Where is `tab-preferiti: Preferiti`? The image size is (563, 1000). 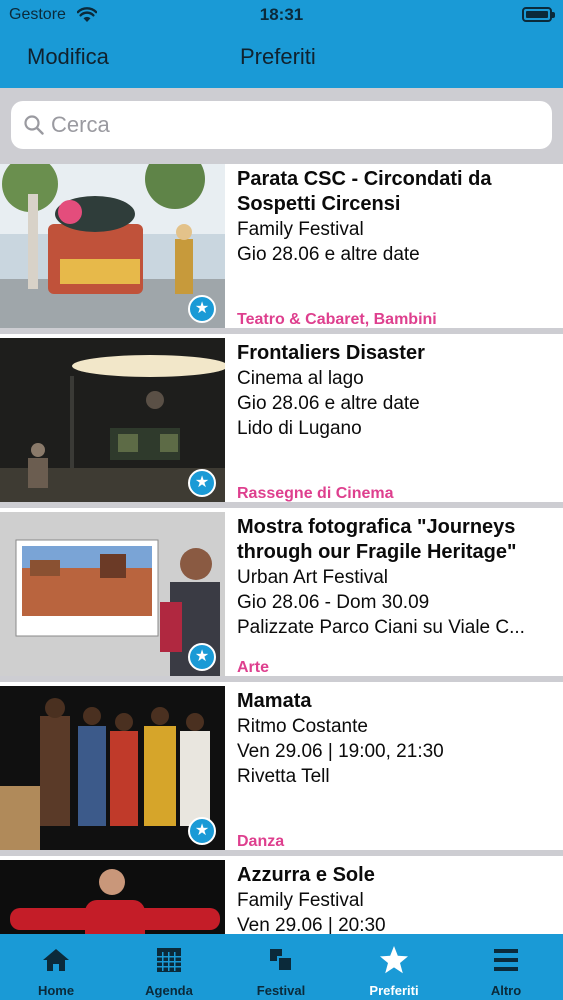 tab-preferiti: Preferiti is located at coordinates (394, 967).